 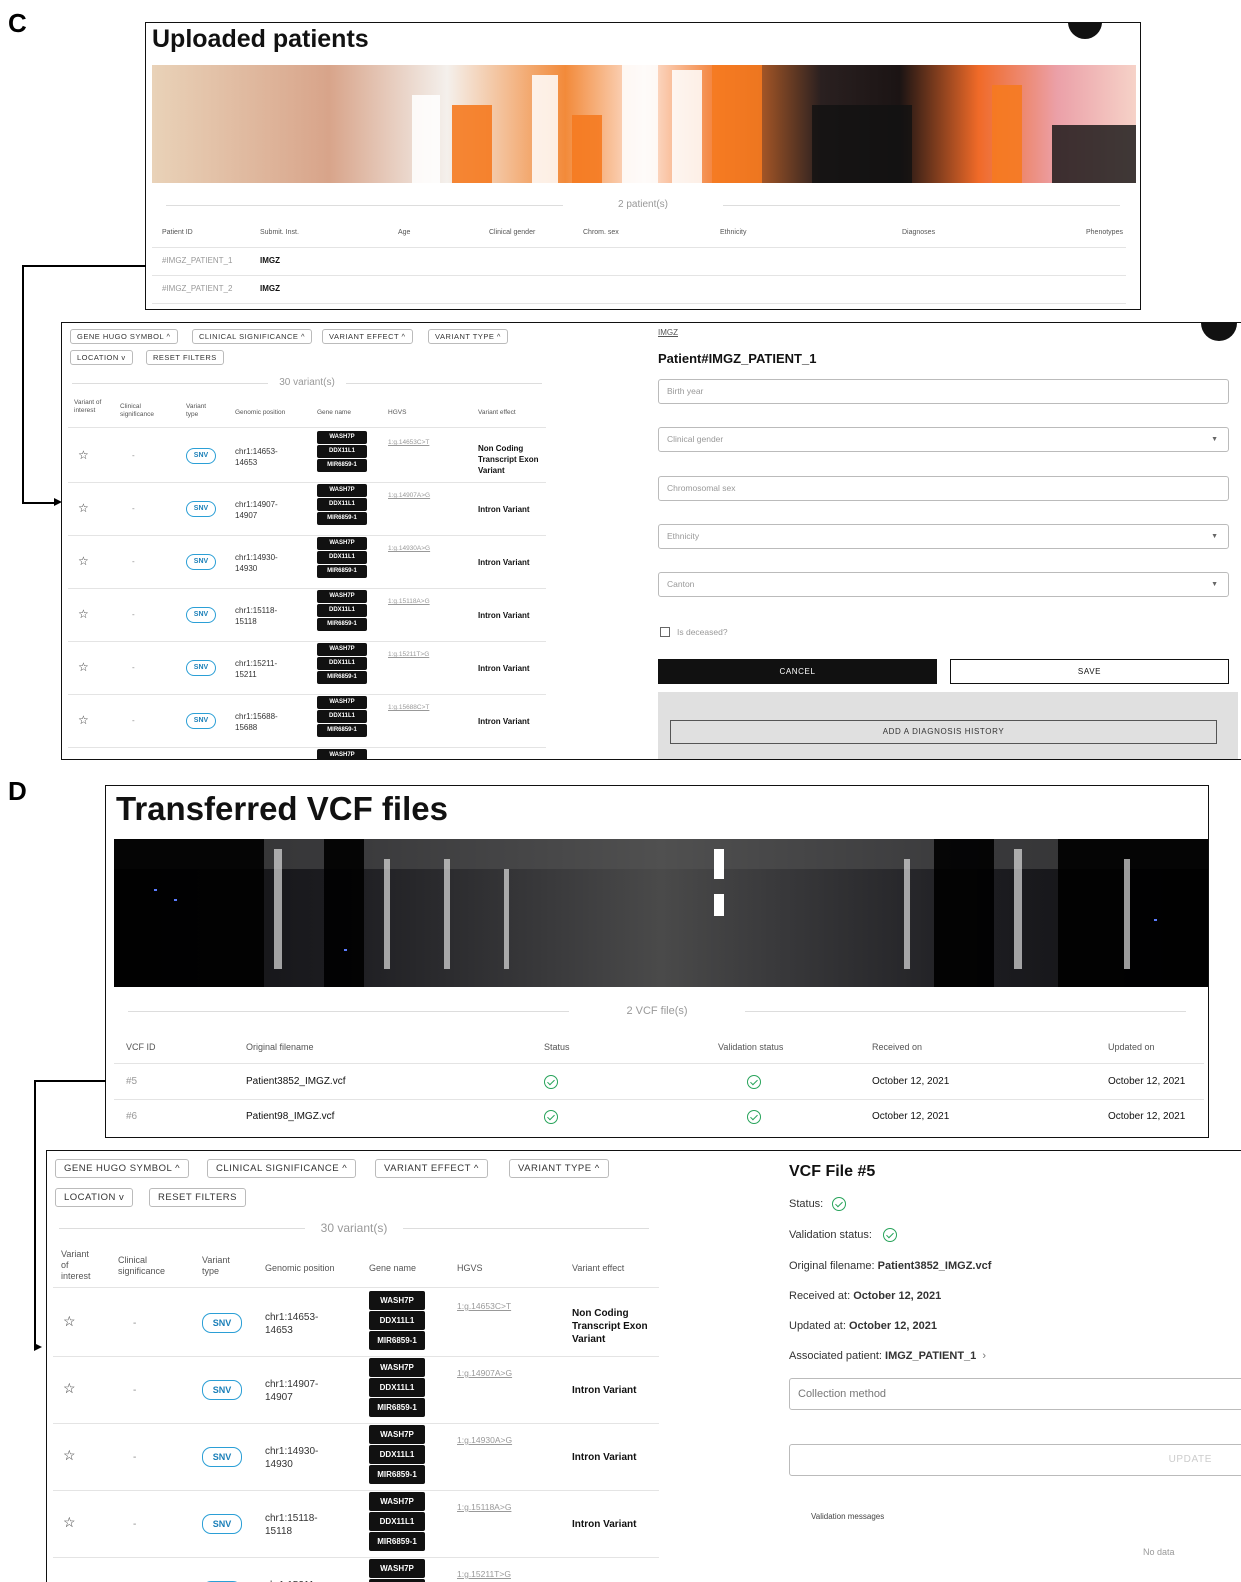 What do you see at coordinates (1219, 332) in the screenshot?
I see `avatar` at bounding box center [1219, 332].